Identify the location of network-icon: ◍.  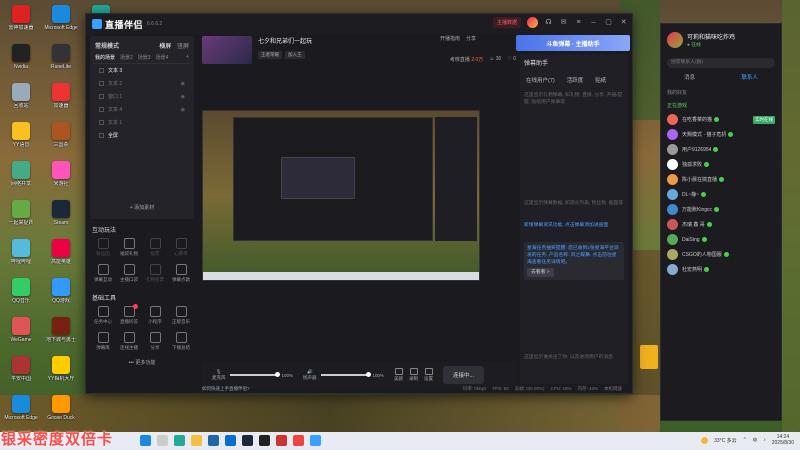
(755, 440).